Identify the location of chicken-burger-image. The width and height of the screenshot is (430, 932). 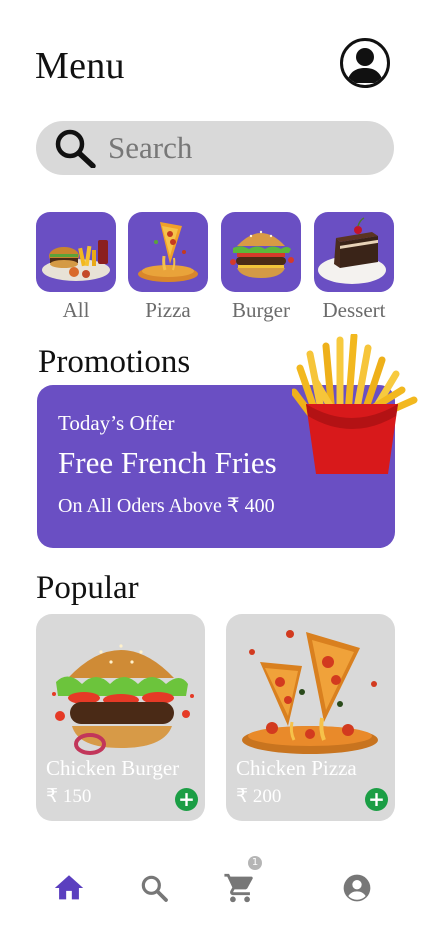
(123, 699).